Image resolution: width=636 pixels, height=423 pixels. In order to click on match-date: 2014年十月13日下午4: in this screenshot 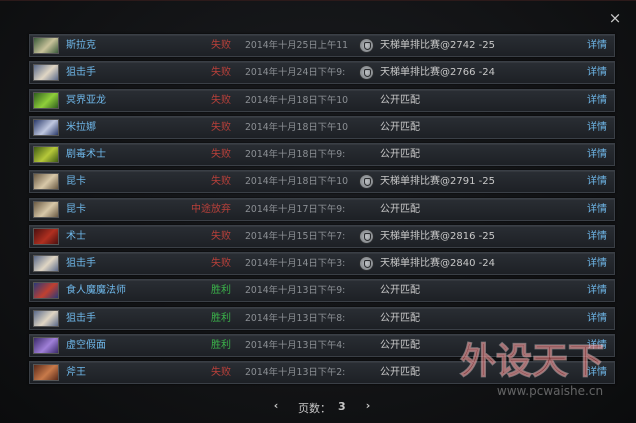, I will do `click(295, 345)`.